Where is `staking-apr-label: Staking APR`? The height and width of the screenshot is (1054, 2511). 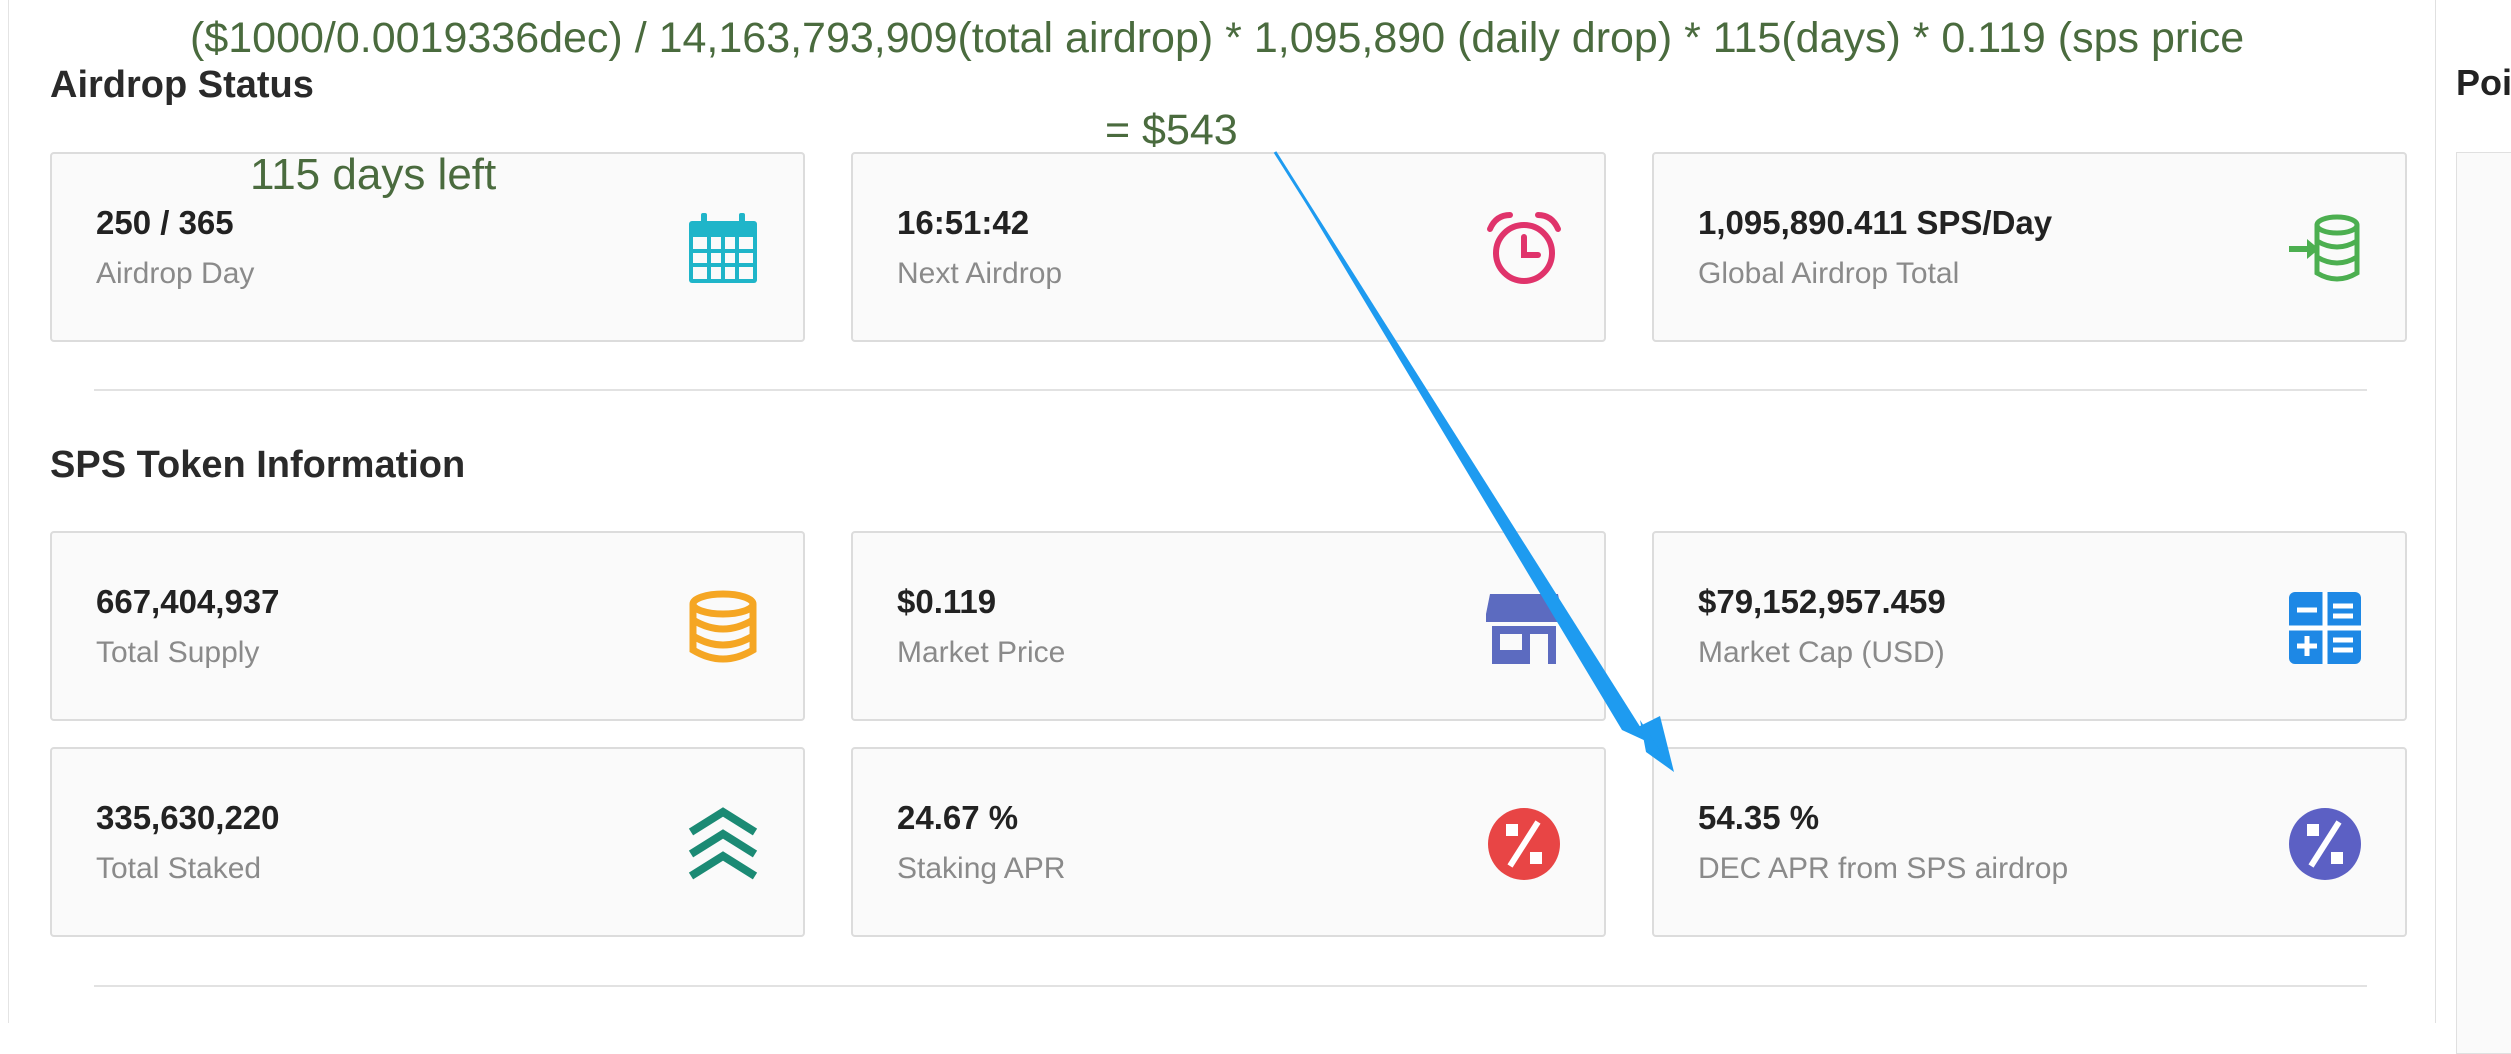
staking-apr-label: Staking APR is located at coordinates (981, 868).